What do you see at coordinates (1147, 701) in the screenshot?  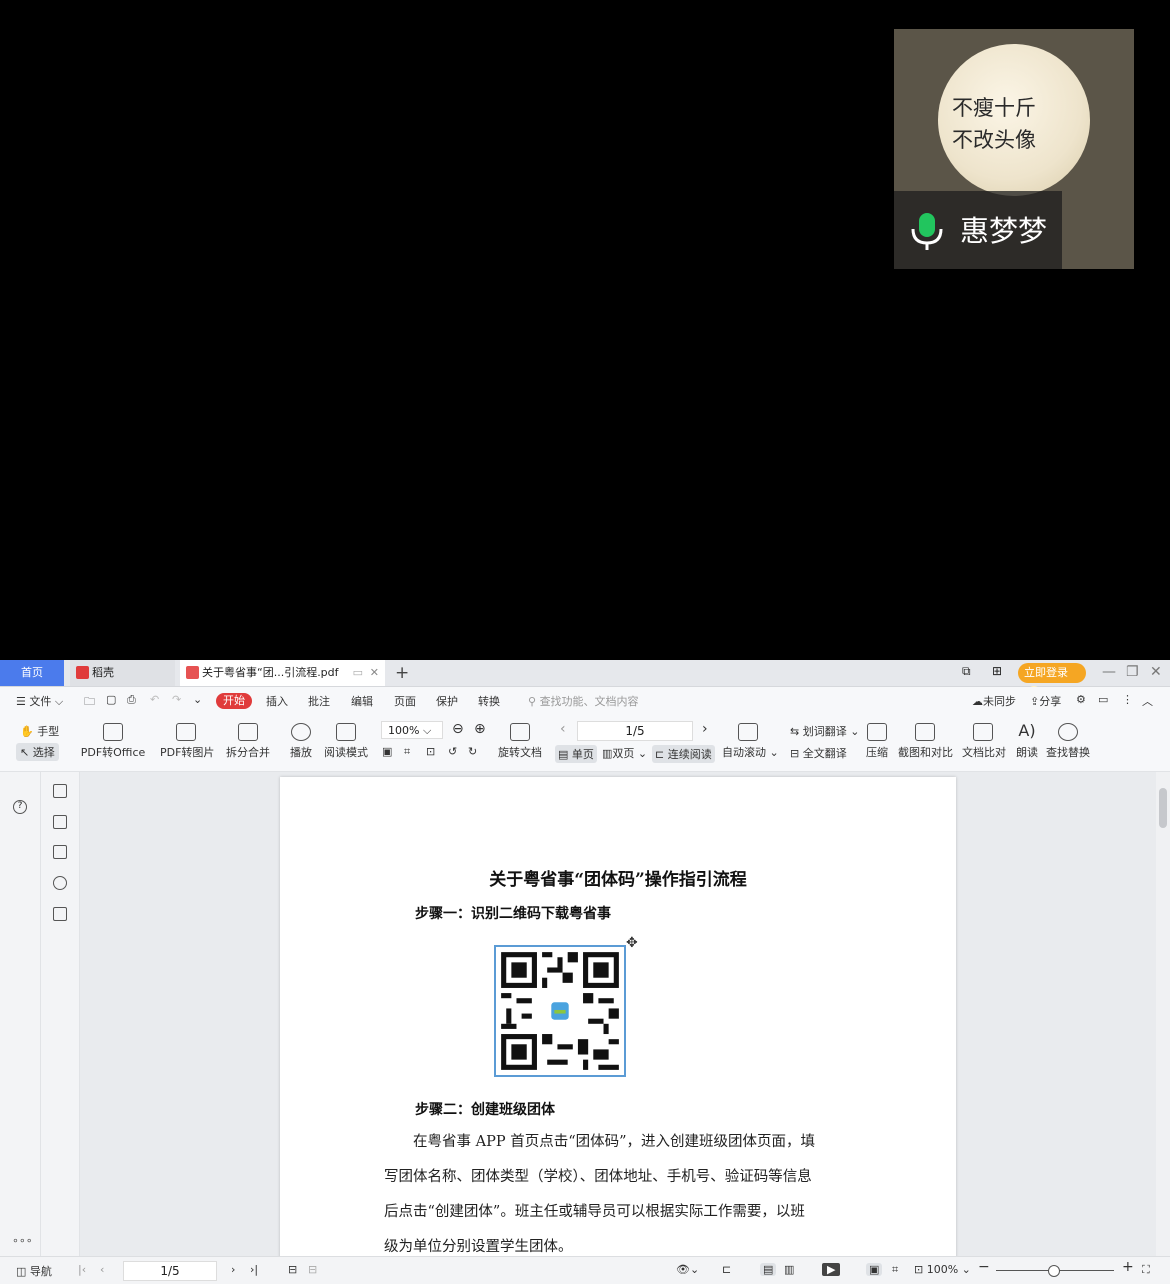 I see `collapse-ribbon-icon: ︿` at bounding box center [1147, 701].